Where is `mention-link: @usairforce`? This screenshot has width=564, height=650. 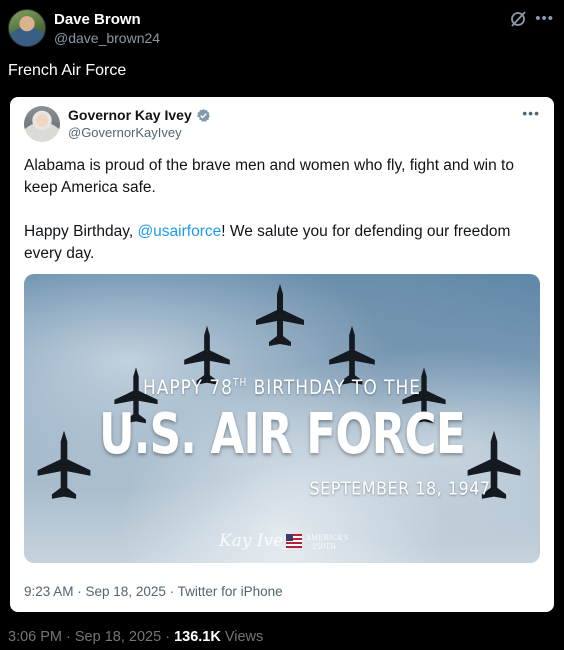 mention-link: @usairforce is located at coordinates (179, 231).